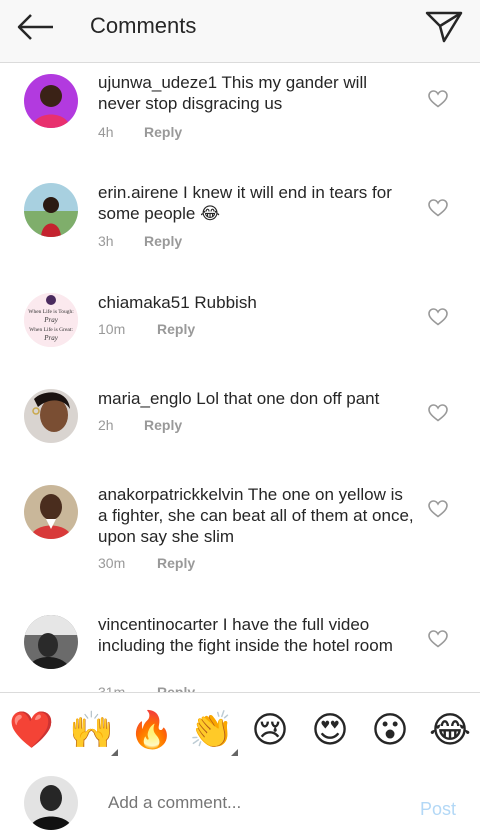  What do you see at coordinates (330, 730) in the screenshot?
I see `heart-eyes-emoji-button: 😍` at bounding box center [330, 730].